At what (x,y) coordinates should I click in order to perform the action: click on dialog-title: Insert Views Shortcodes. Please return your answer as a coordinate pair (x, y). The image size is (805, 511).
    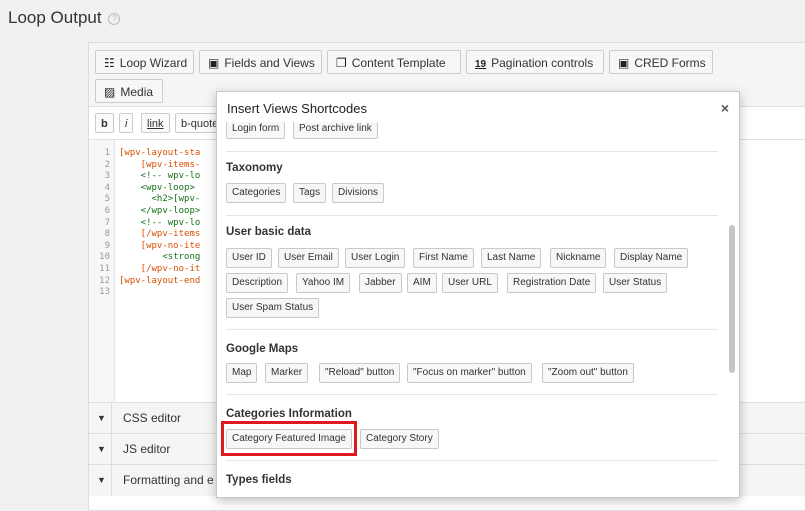
    Looking at the image, I should click on (297, 108).